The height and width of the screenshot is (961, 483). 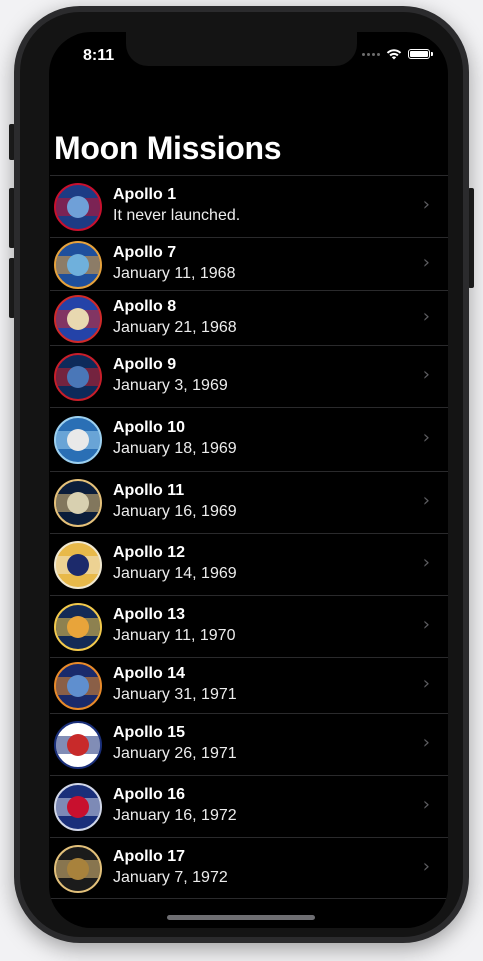 What do you see at coordinates (149, 673) in the screenshot?
I see `mission-name: Apollo 14` at bounding box center [149, 673].